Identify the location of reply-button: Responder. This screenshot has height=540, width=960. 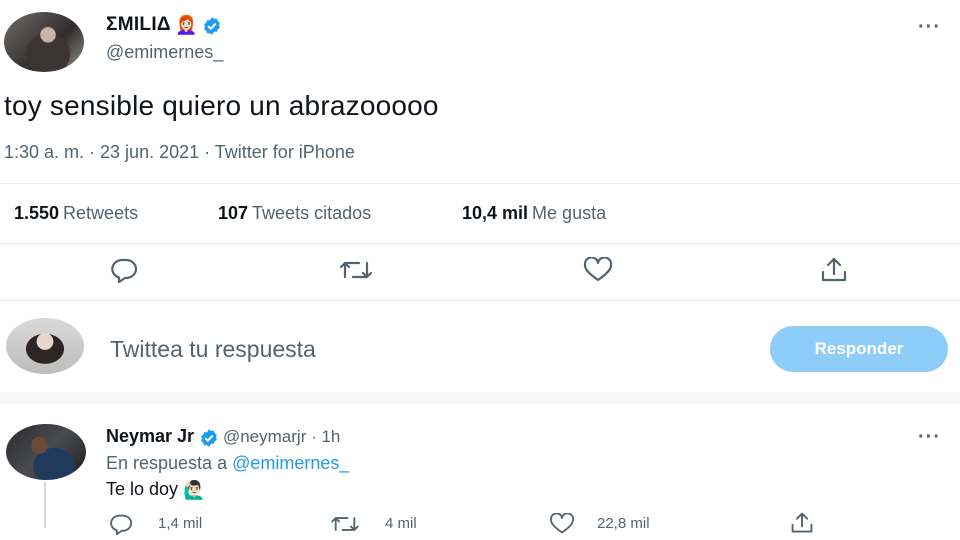
(859, 349).